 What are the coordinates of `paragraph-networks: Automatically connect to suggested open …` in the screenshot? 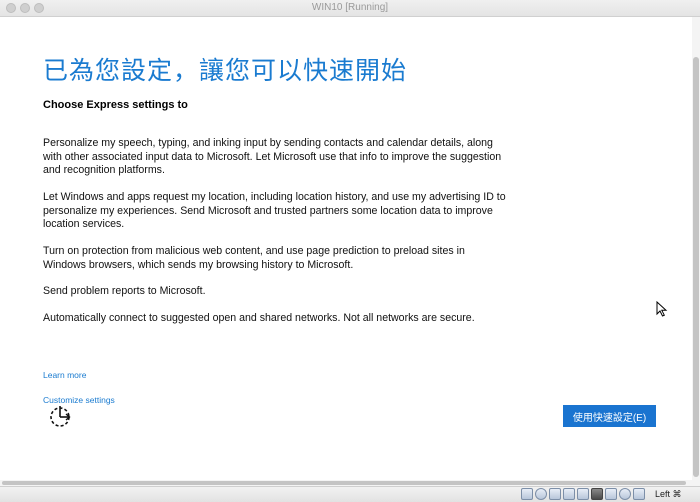 It's located at (259, 318).